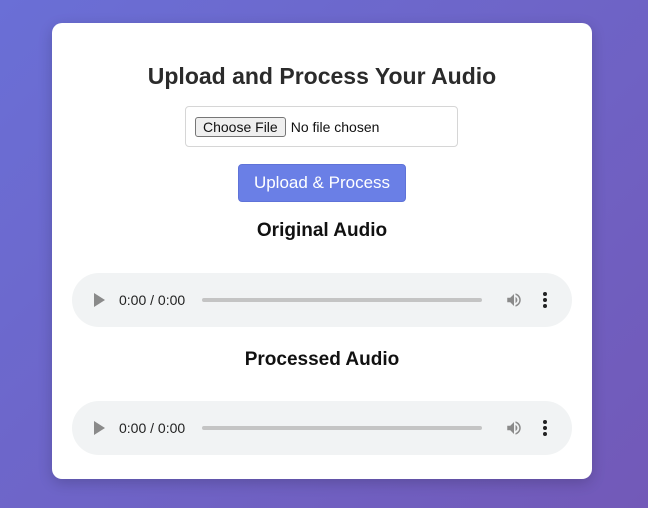  What do you see at coordinates (322, 230) in the screenshot?
I see `original-audio-heading: Original Audio` at bounding box center [322, 230].